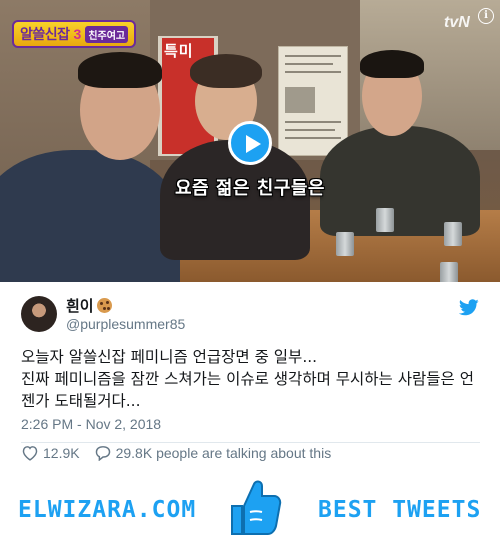 This screenshot has width=500, height=547. Describe the element at coordinates (313, 101) in the screenshot. I see `wall-newspaper` at that location.